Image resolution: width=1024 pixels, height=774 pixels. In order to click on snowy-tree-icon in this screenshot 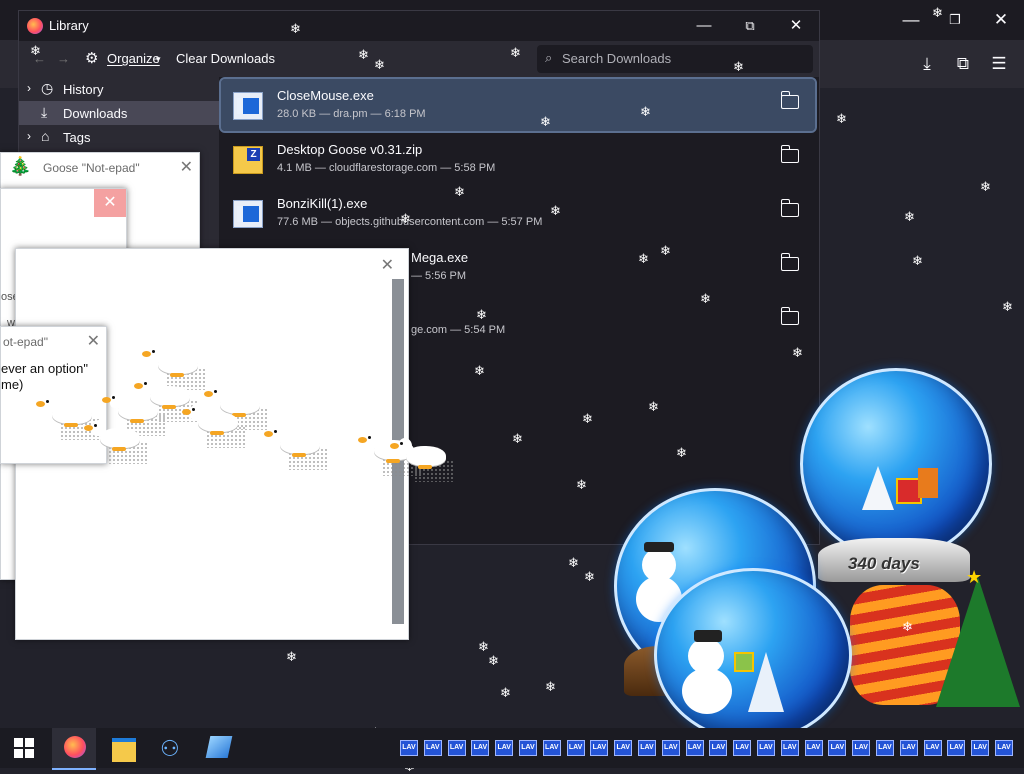, I will do `click(766, 682)`.